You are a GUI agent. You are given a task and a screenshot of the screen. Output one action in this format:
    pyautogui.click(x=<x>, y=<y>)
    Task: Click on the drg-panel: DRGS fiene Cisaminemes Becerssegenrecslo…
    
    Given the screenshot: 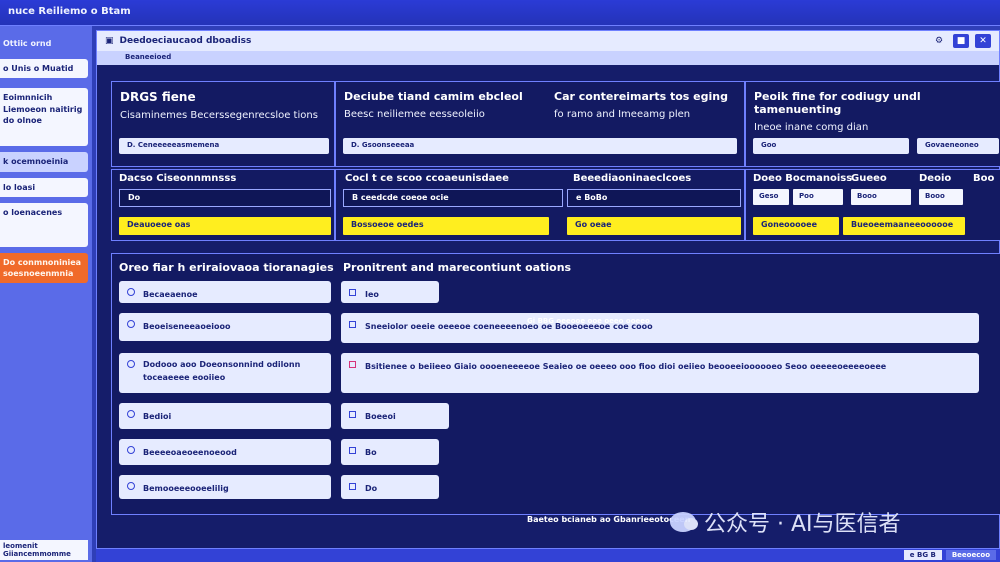 What is the action you would take?
    pyautogui.click(x=223, y=124)
    